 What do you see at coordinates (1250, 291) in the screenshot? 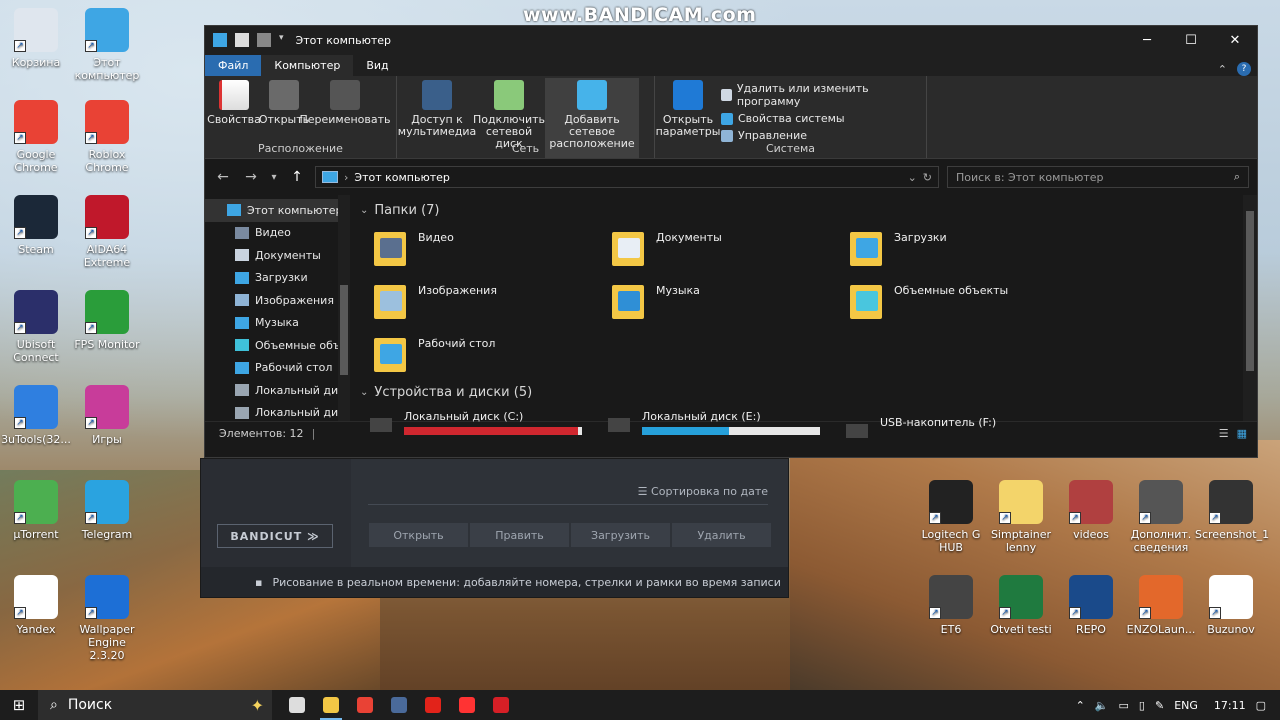
I see `main-scroll-thumb` at bounding box center [1250, 291].